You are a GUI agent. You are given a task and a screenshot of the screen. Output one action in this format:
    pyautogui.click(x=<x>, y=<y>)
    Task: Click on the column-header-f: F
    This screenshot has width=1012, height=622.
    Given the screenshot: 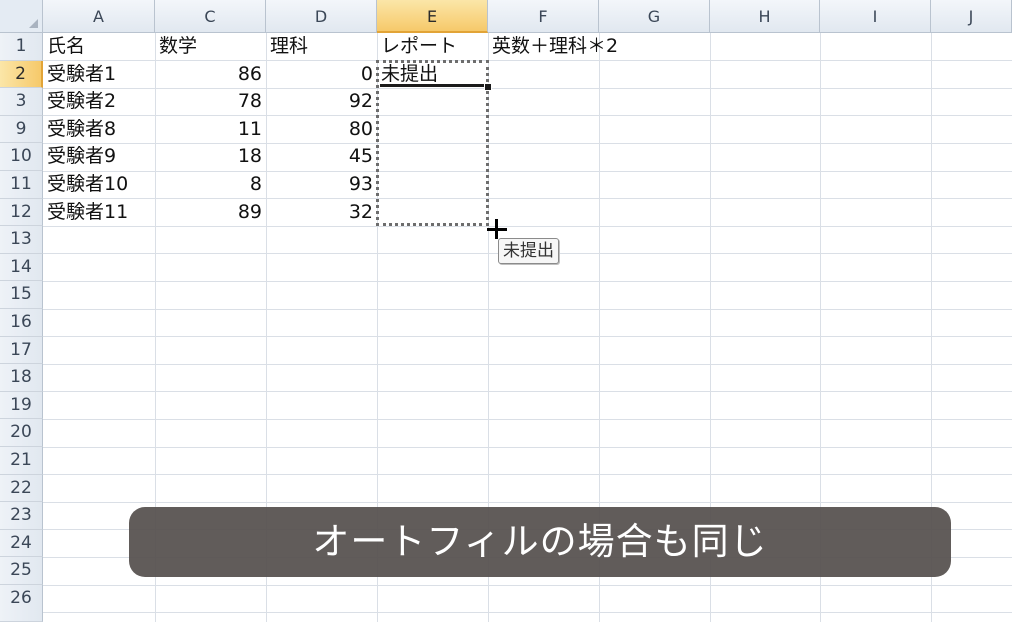 What is the action you would take?
    pyautogui.click(x=543, y=16)
    